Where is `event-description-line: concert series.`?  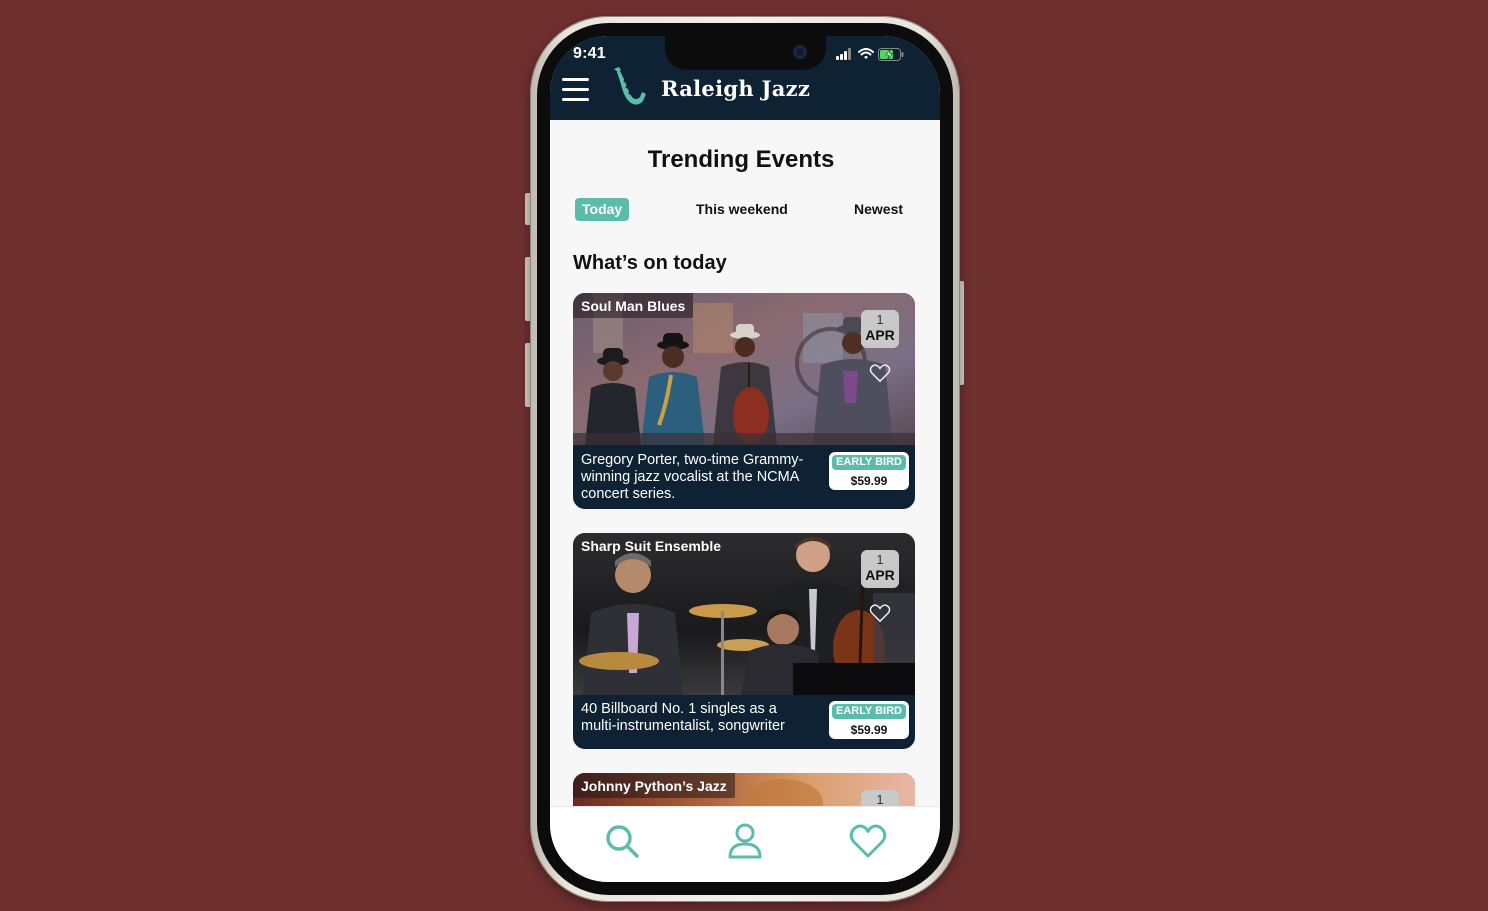
event-description-line: concert series. is located at coordinates (628, 494).